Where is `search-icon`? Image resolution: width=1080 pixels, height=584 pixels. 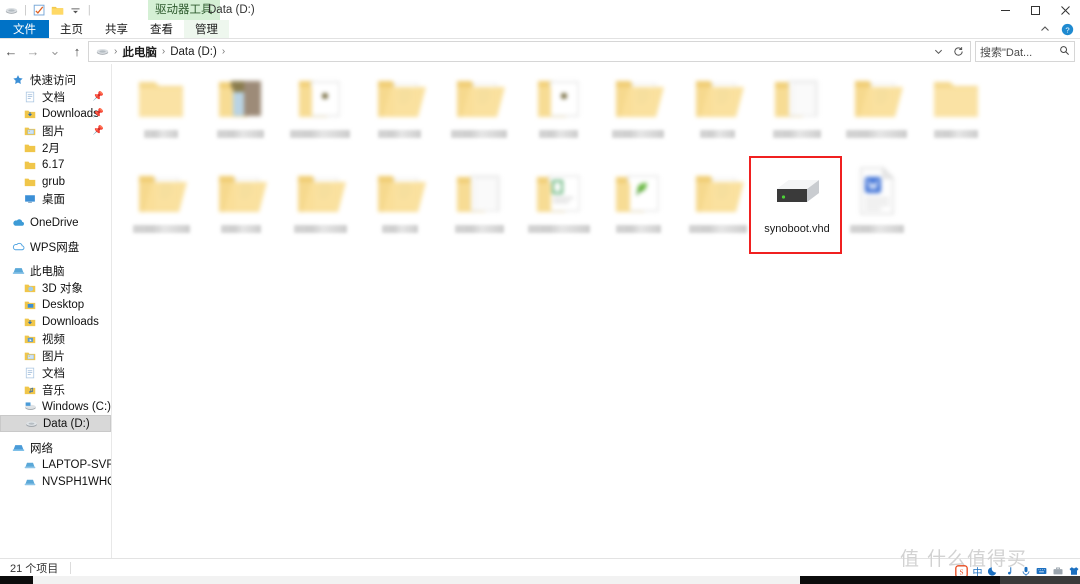 search-icon is located at coordinates (1064, 52).